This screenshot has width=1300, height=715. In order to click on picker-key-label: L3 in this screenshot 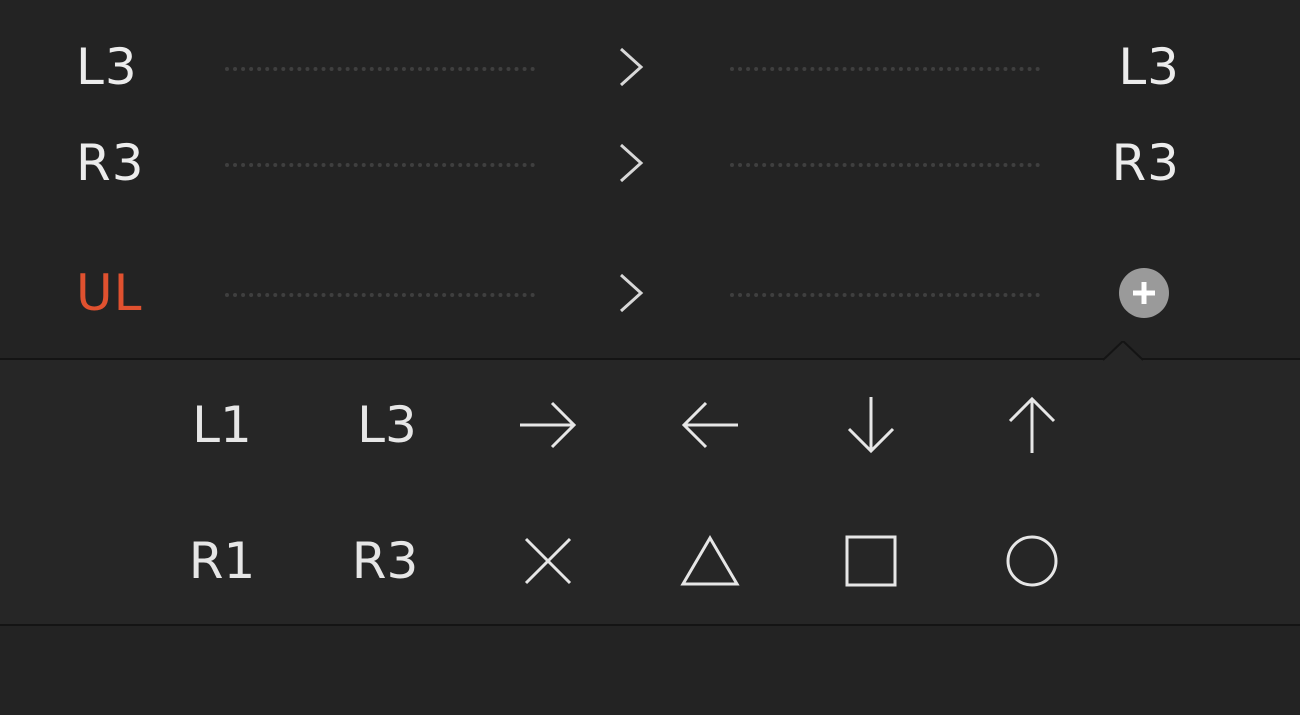, I will do `click(387, 425)`.